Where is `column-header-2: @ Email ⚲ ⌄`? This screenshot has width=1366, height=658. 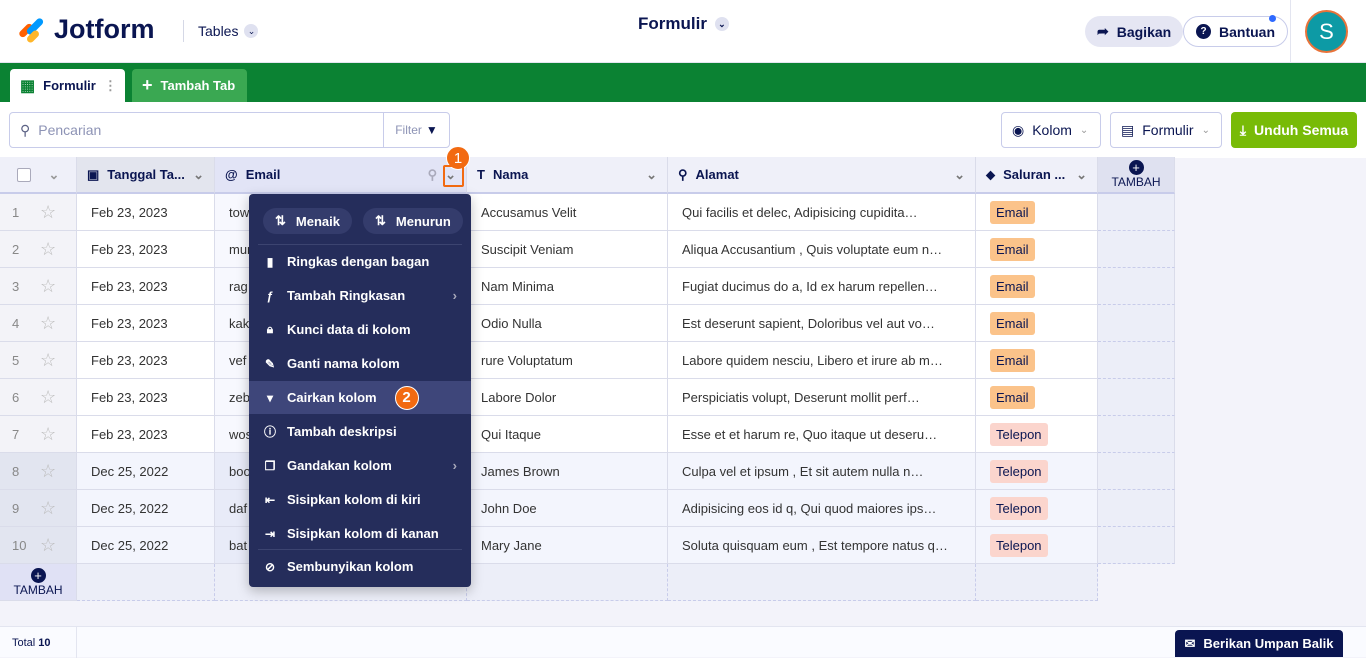
column-header-2: @ Email ⚲ ⌄ is located at coordinates (341, 175).